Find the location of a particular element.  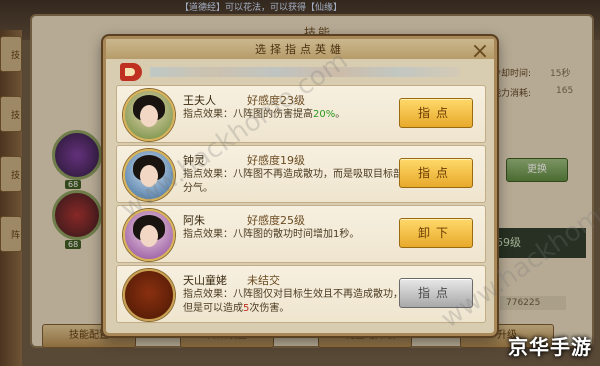

effect-highlight: 20% is located at coordinates (324, 114).